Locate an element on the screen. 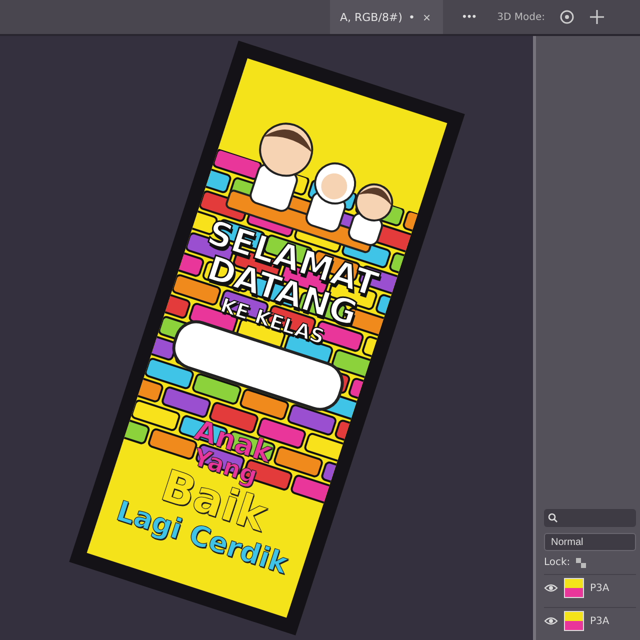 The width and height of the screenshot is (640, 640). document-tab: A, RGB/8#) • × is located at coordinates (386, 17).